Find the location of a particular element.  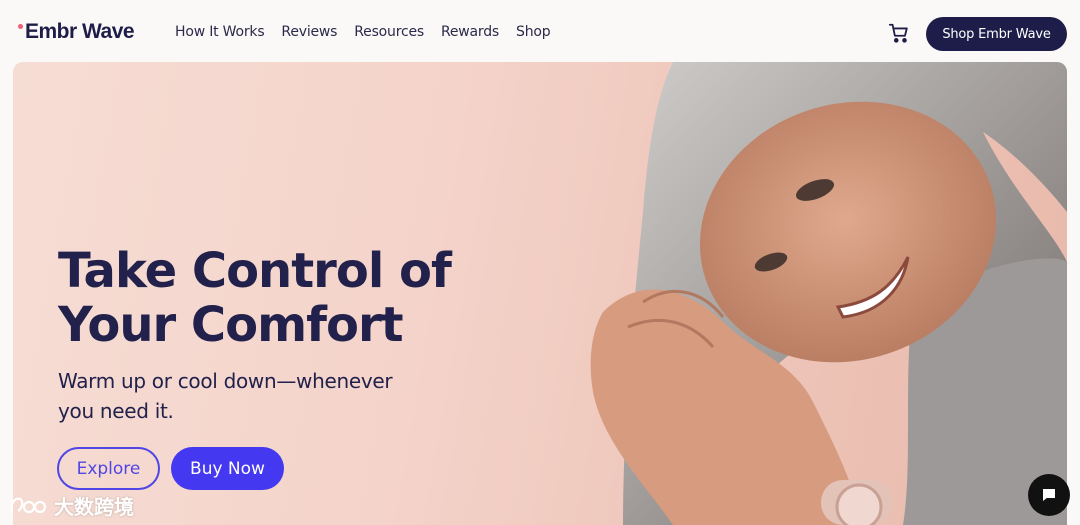

watermark: 大数跨境 is located at coordinates (71, 505).